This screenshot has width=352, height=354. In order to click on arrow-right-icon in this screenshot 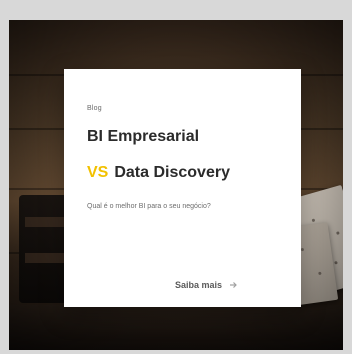, I will do `click(233, 285)`.